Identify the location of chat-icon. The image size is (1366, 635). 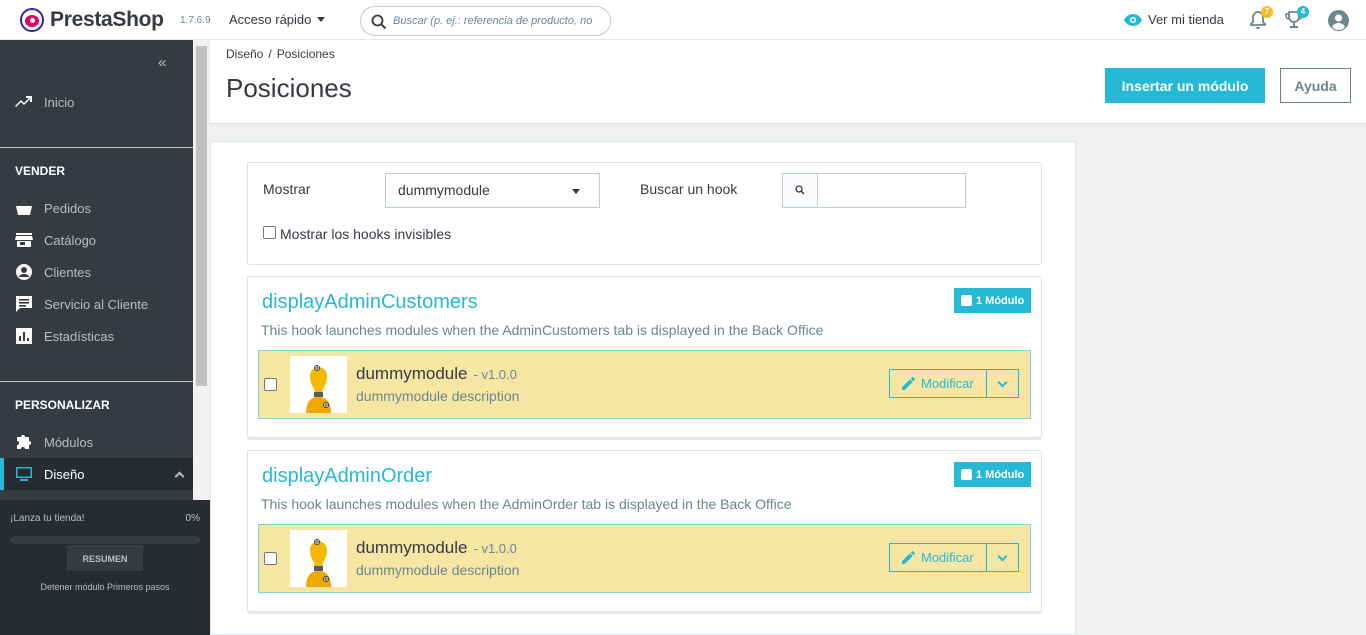
(24, 304).